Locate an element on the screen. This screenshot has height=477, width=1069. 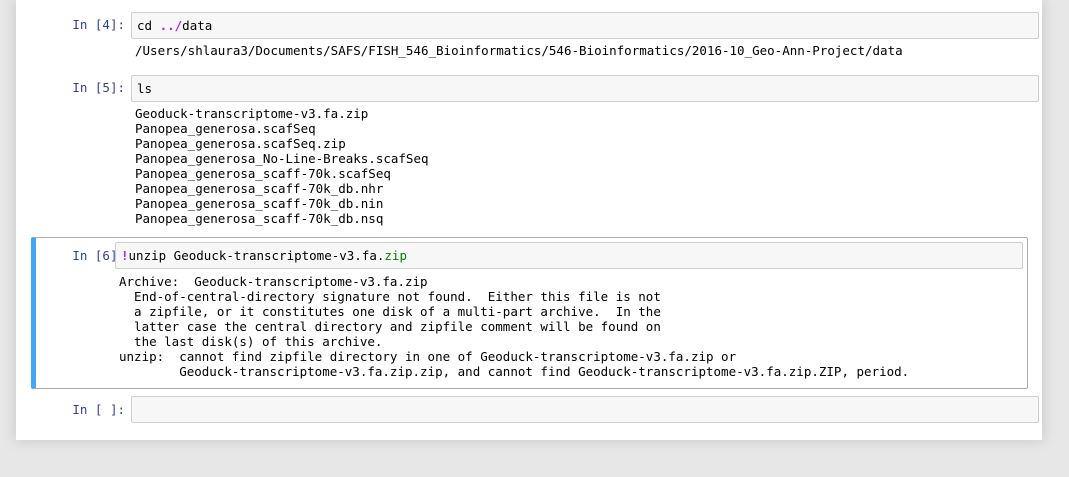
input-prompt: In [4]: is located at coordinates (98, 24).